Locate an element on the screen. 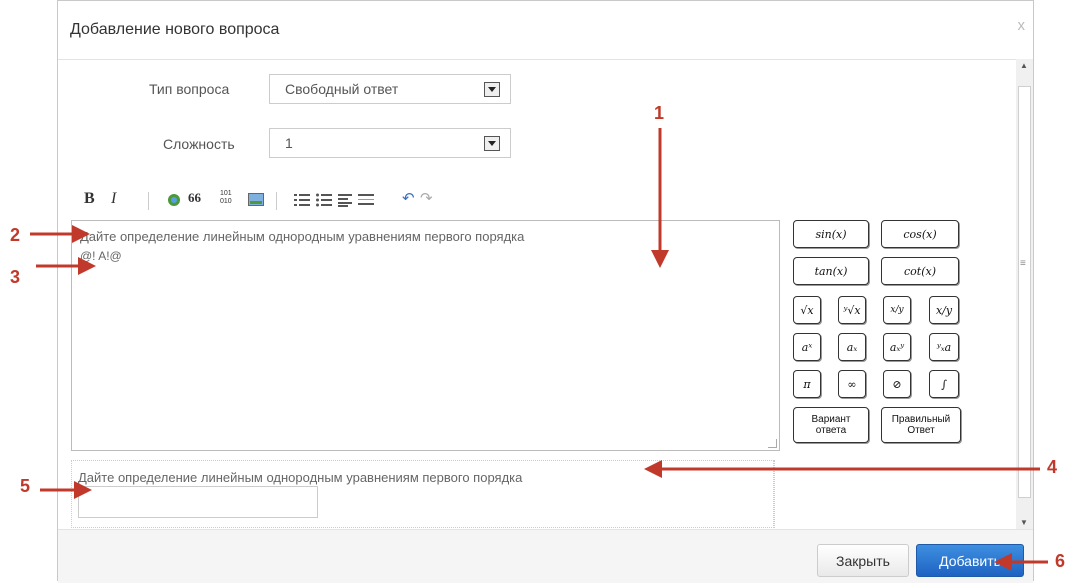  annotation-label-4: 4 is located at coordinates (1052, 467).